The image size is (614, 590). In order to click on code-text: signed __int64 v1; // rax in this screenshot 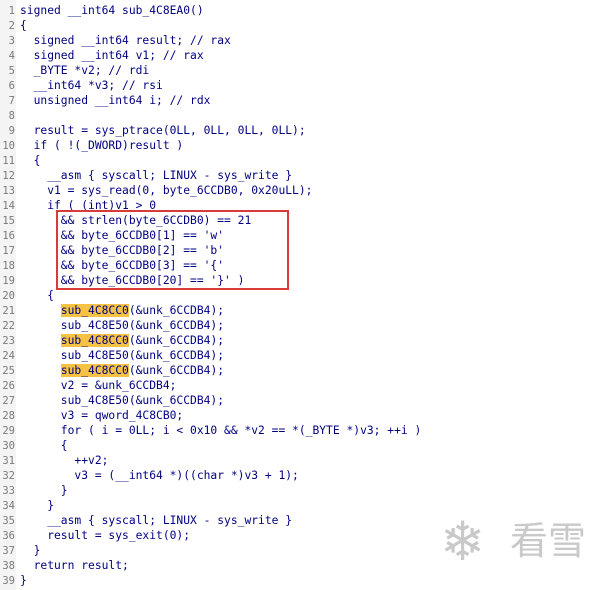, I will do `click(112, 55)`.